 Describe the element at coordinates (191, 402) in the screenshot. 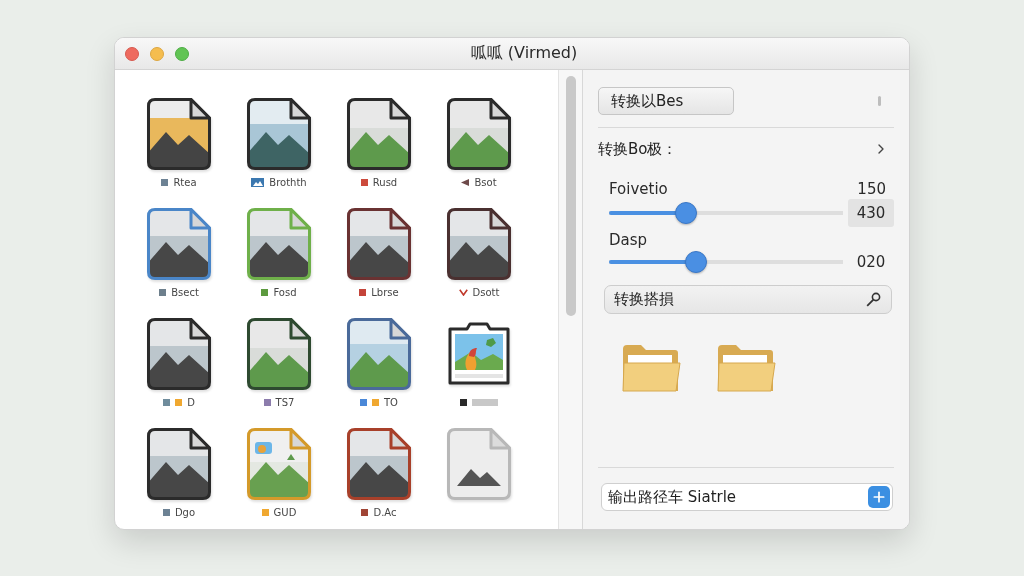

I see `file-name: D` at that location.